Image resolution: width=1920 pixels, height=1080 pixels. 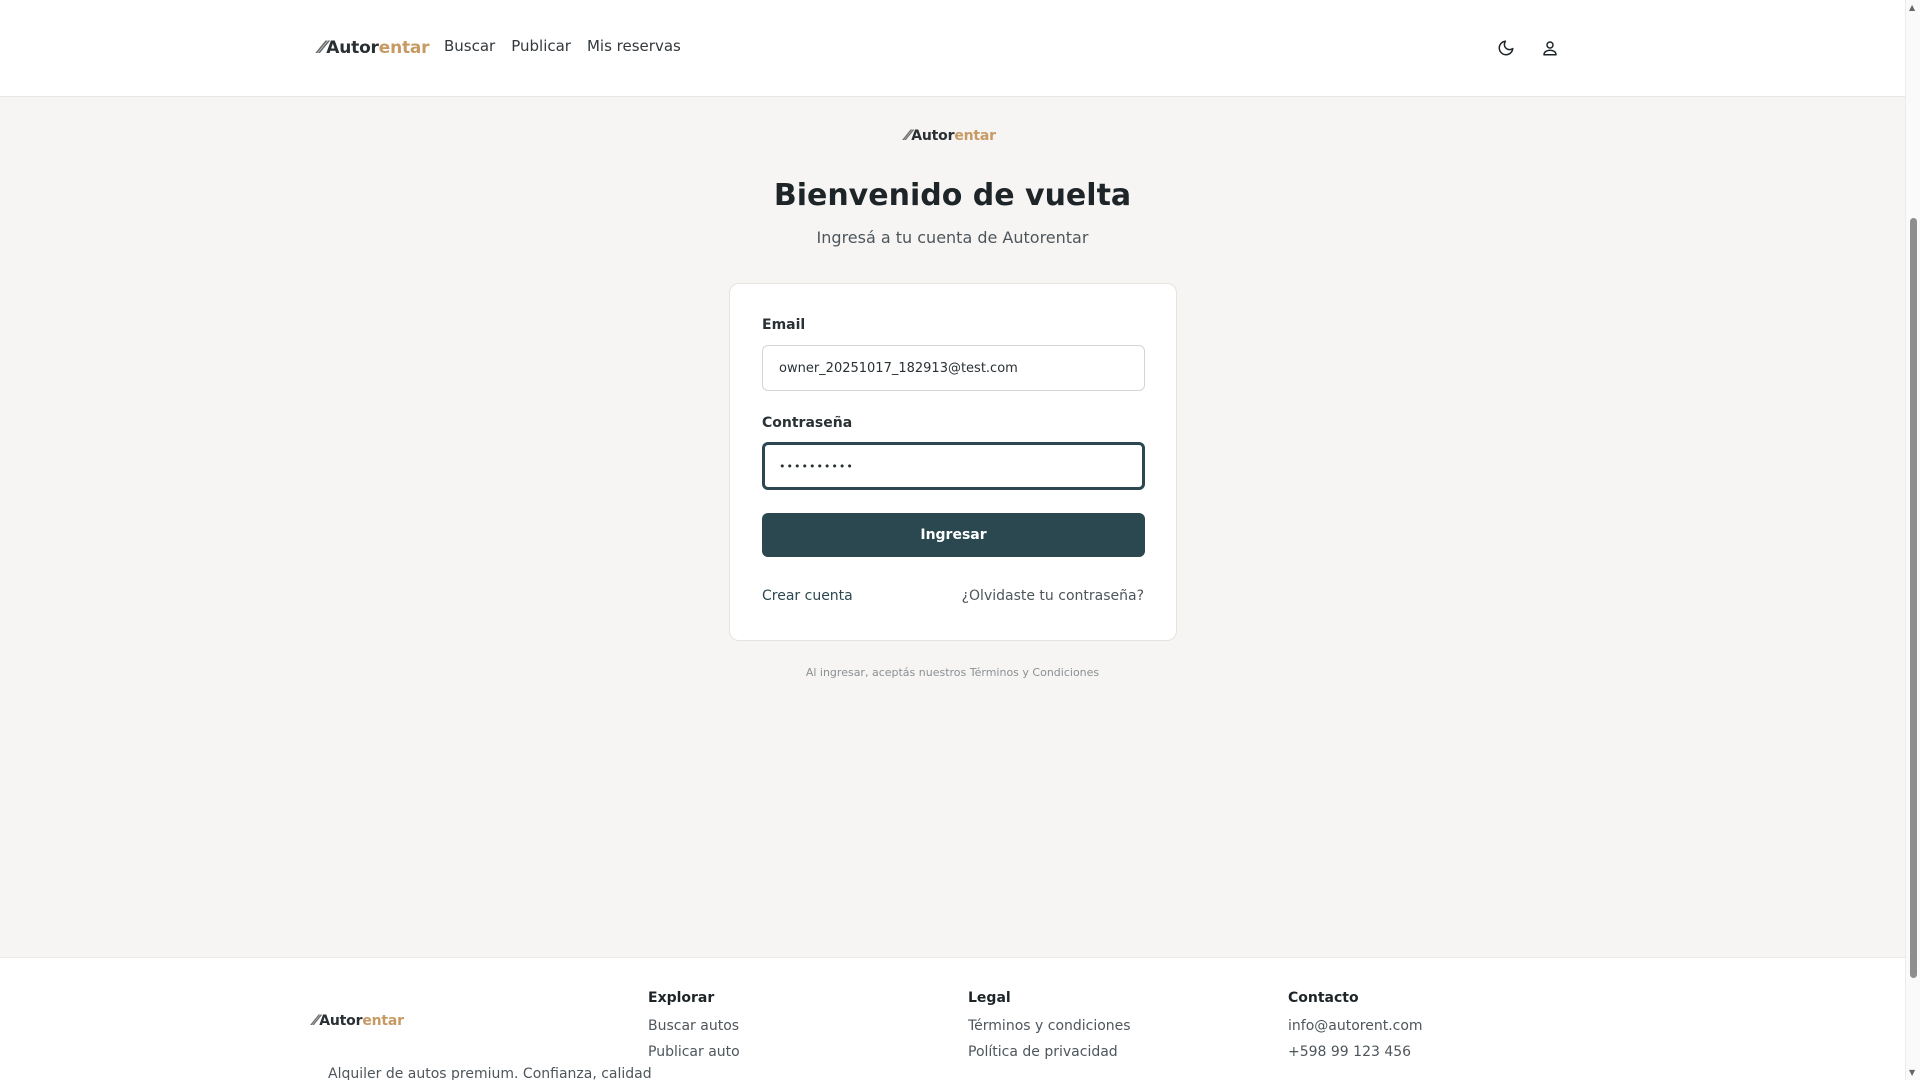 I want to click on create-account-link: Crear cuenta, so click(x=807, y=596).